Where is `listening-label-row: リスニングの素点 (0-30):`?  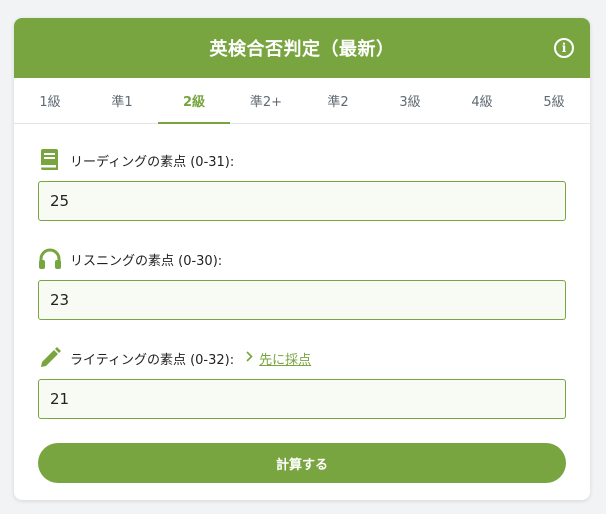
listening-label-row: リスニングの素点 (0-30): is located at coordinates (302, 259).